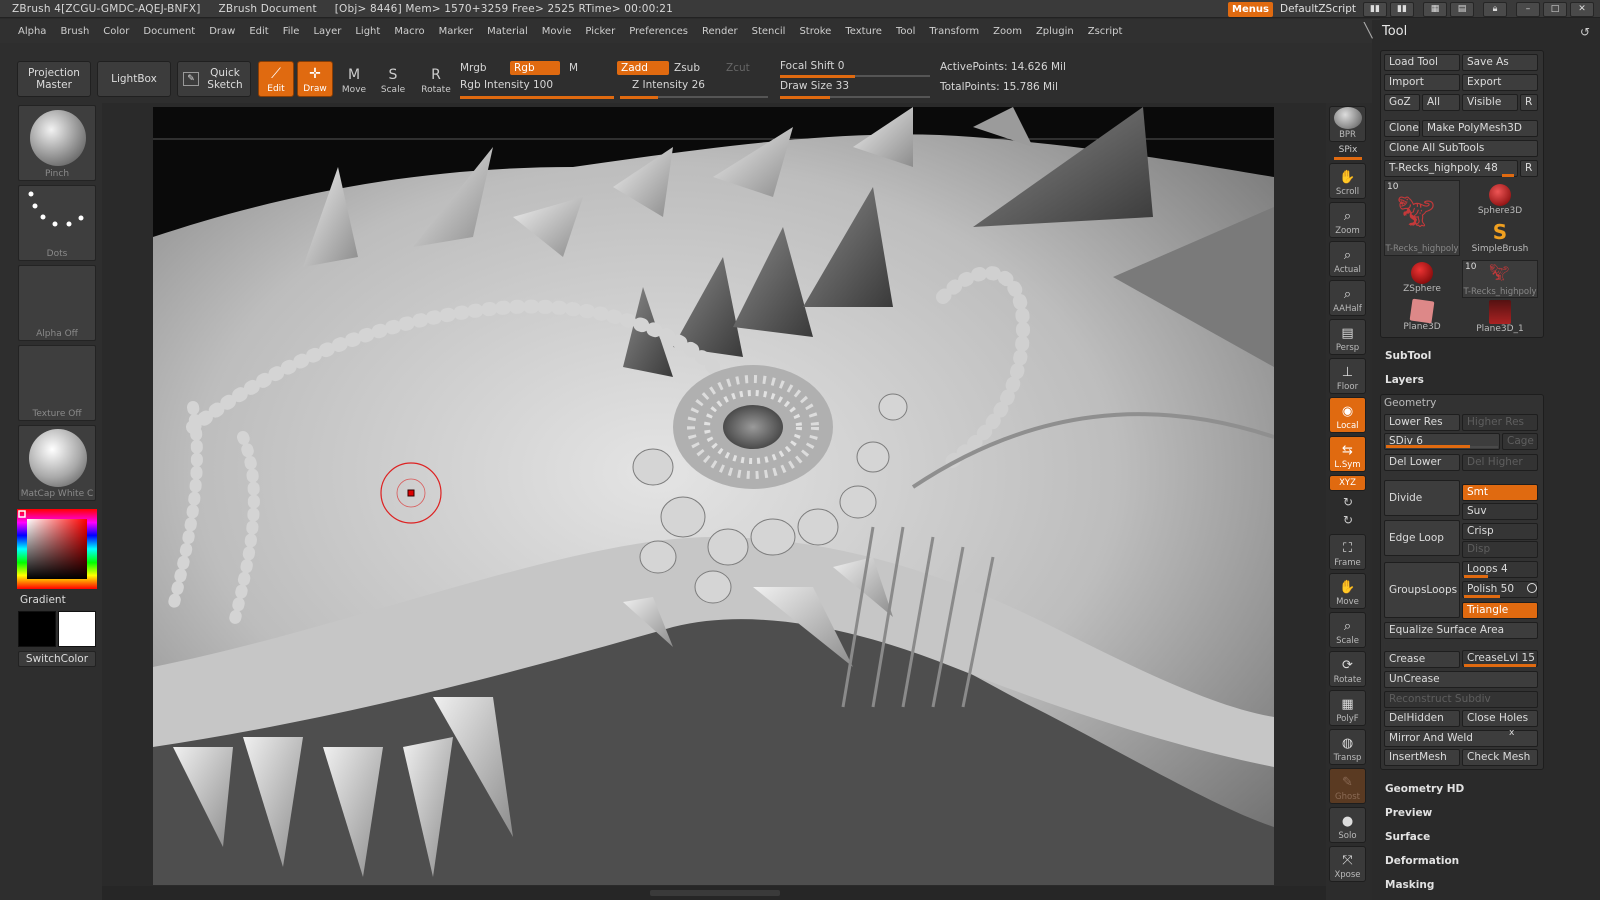 Image resolution: width=1600 pixels, height=900 pixels. Describe the element at coordinates (1422, 462) in the screenshot. I see `del-lower-button: Del Lower` at that location.